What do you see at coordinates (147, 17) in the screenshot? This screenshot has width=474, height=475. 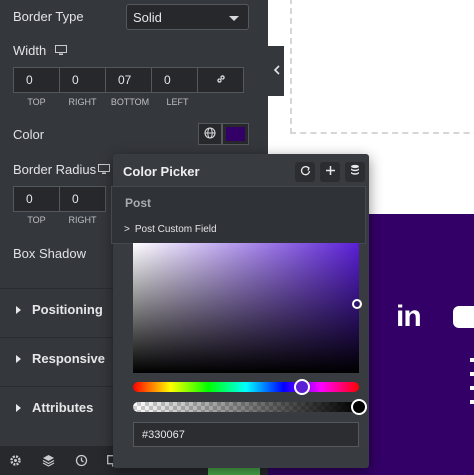 I see `border-type-value: Solid` at bounding box center [147, 17].